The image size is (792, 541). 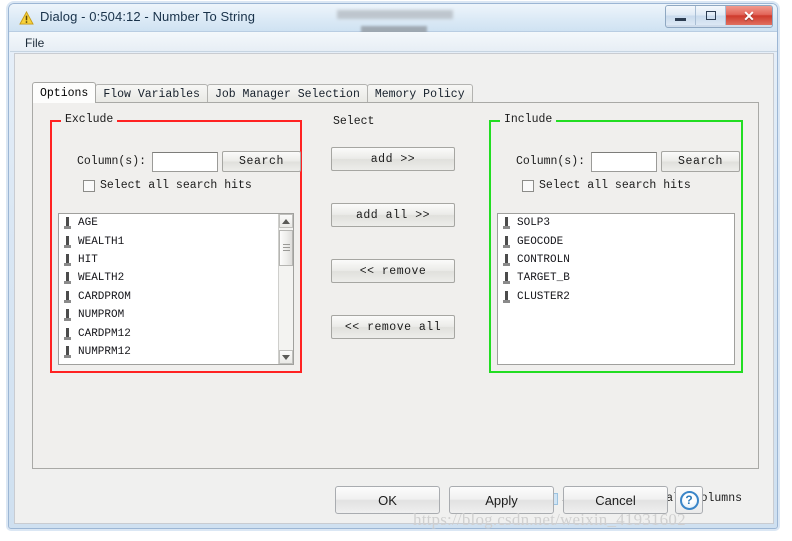 I want to click on maximize-icon, so click(x=710, y=15).